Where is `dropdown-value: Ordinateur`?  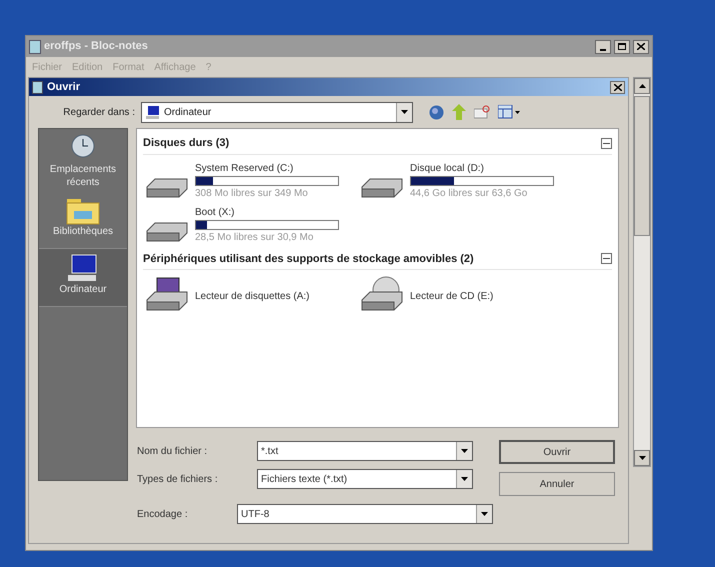
dropdown-value: Ordinateur is located at coordinates (188, 113).